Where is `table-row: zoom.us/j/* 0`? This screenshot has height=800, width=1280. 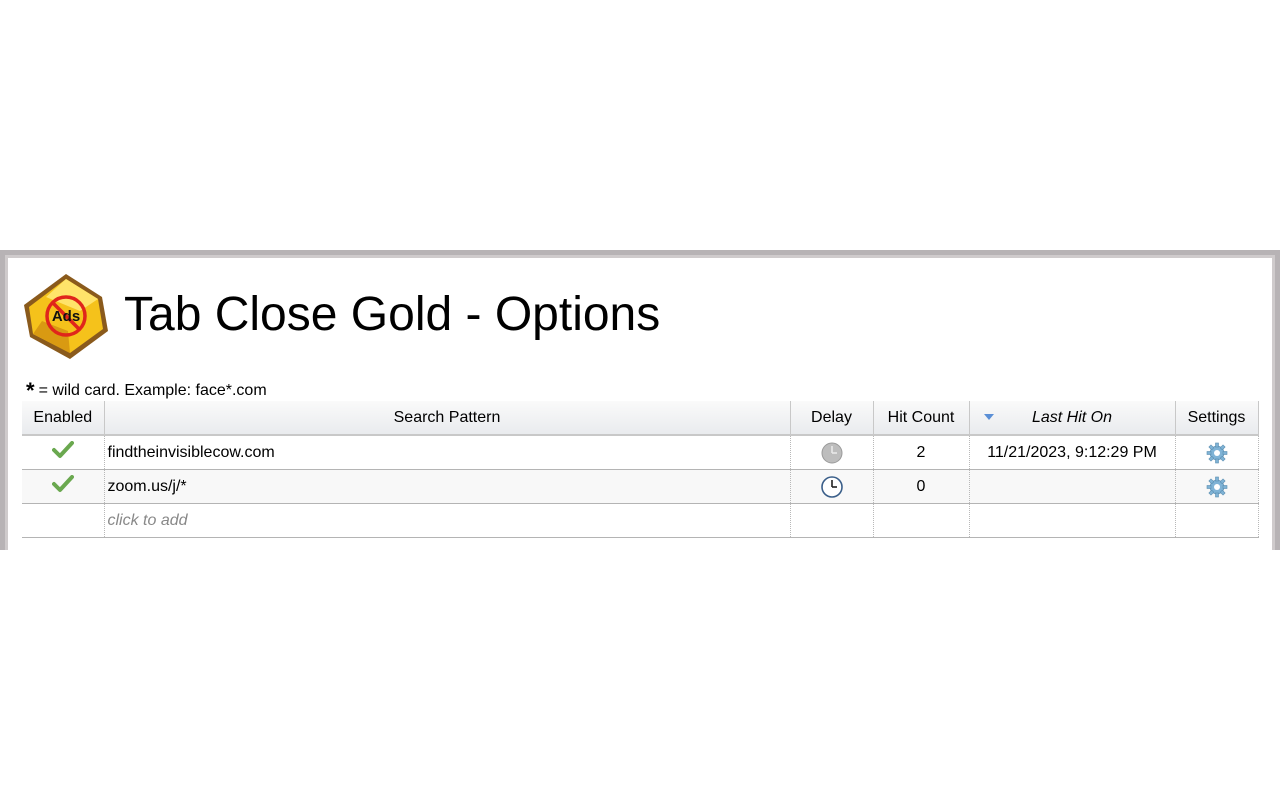 table-row: zoom.us/j/* 0 is located at coordinates (640, 486).